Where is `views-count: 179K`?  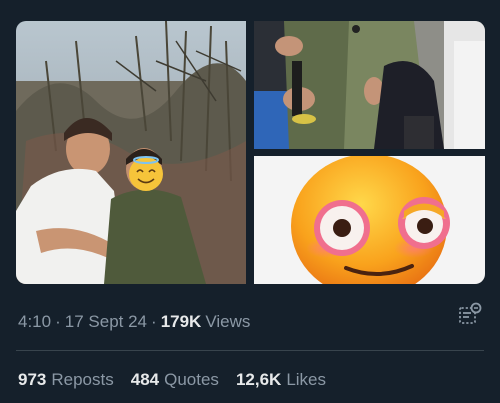 views-count: 179K is located at coordinates (181, 321).